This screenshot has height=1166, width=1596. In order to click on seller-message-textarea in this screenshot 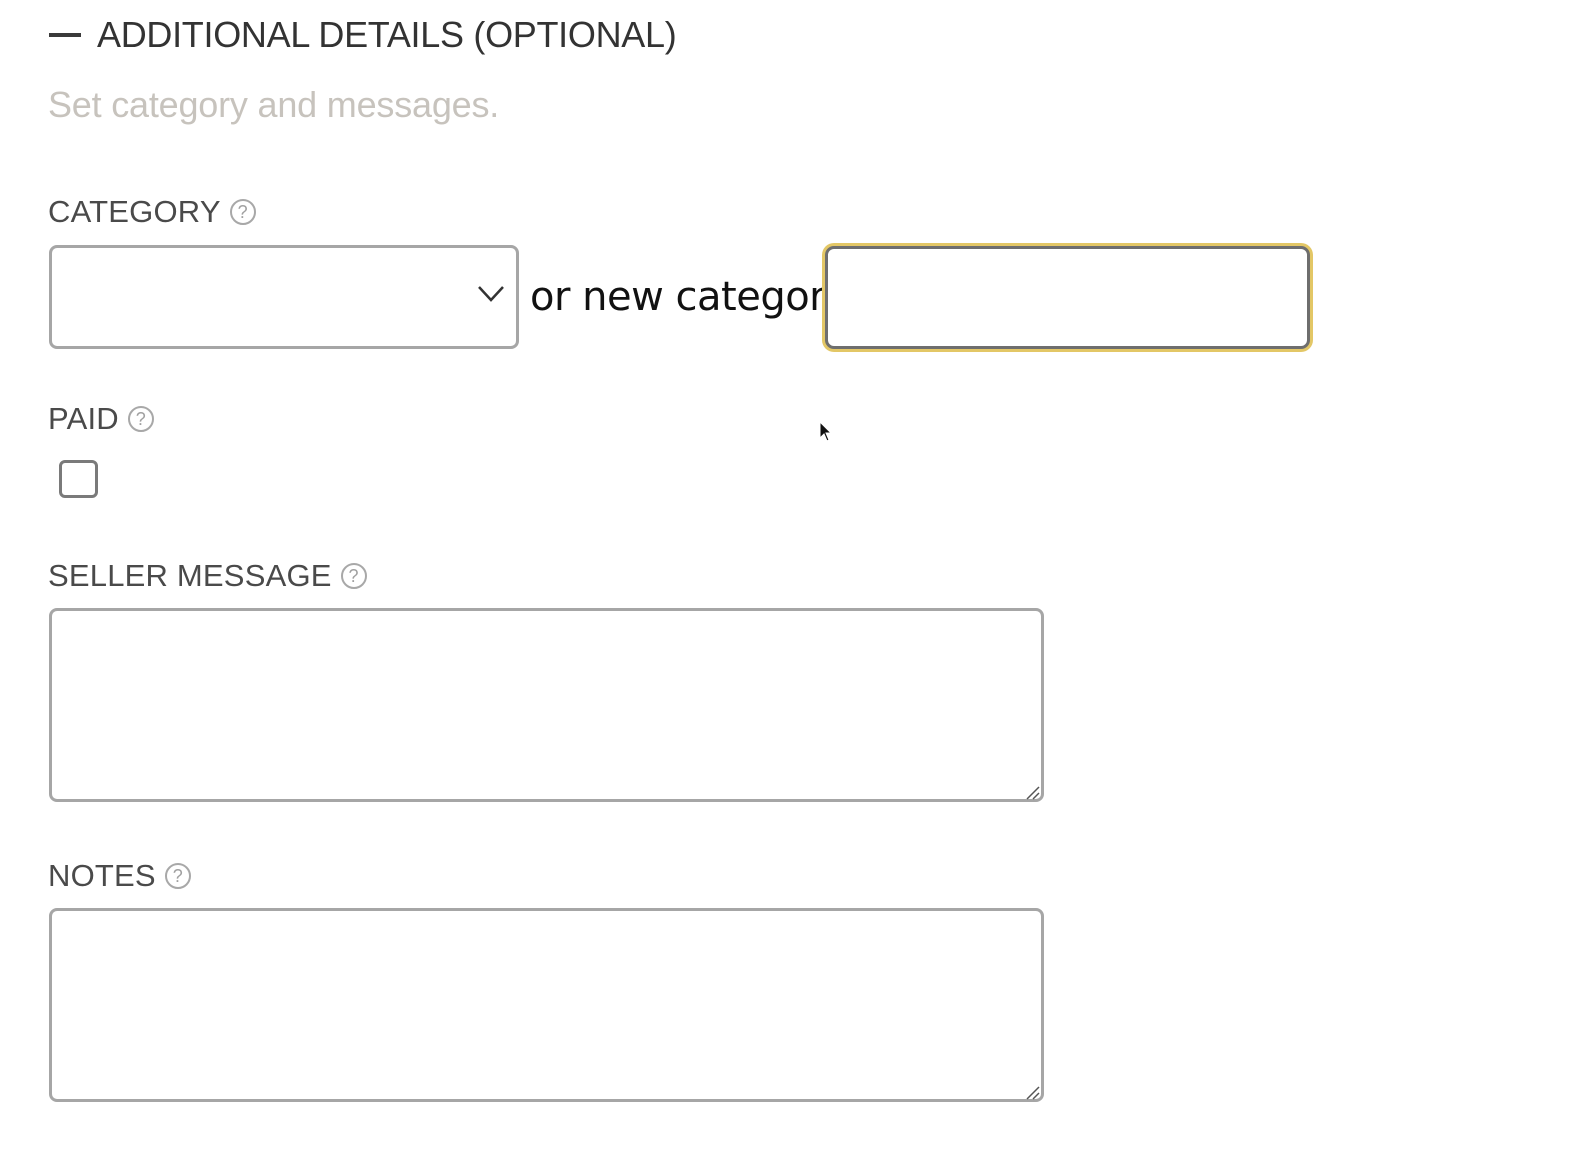, I will do `click(546, 705)`.